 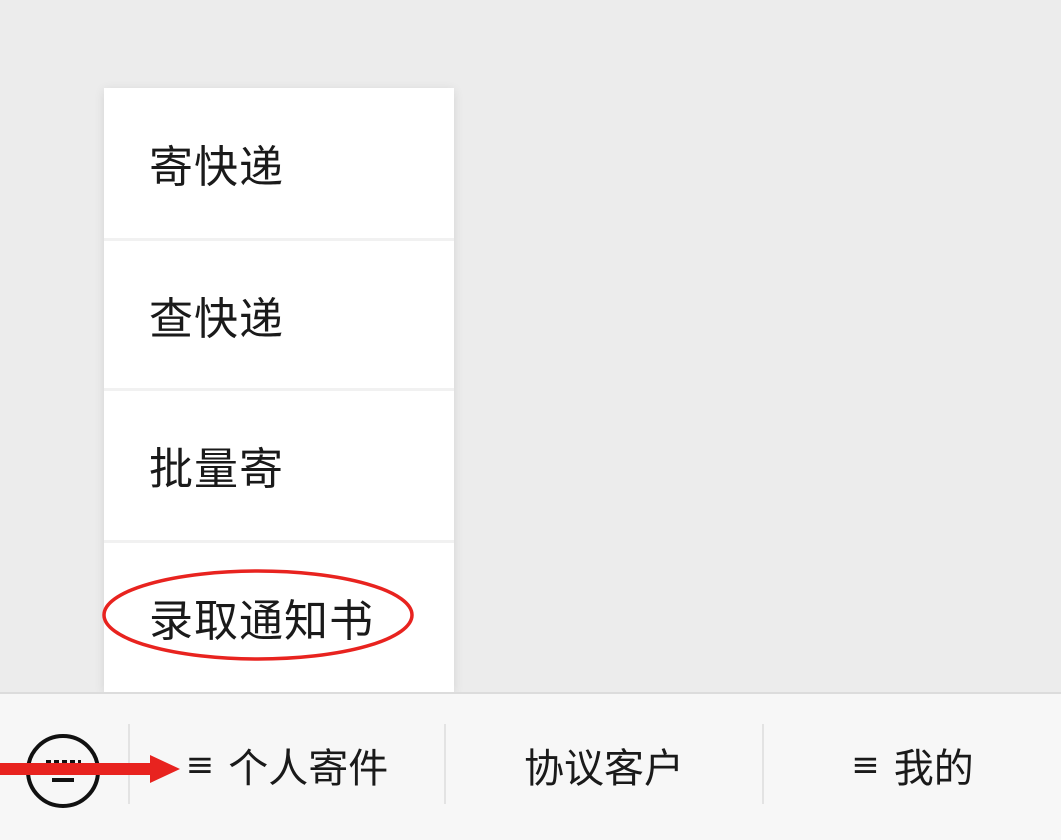 What do you see at coordinates (308, 769) in the screenshot?
I see `menu-item-label: 个人寄件` at bounding box center [308, 769].